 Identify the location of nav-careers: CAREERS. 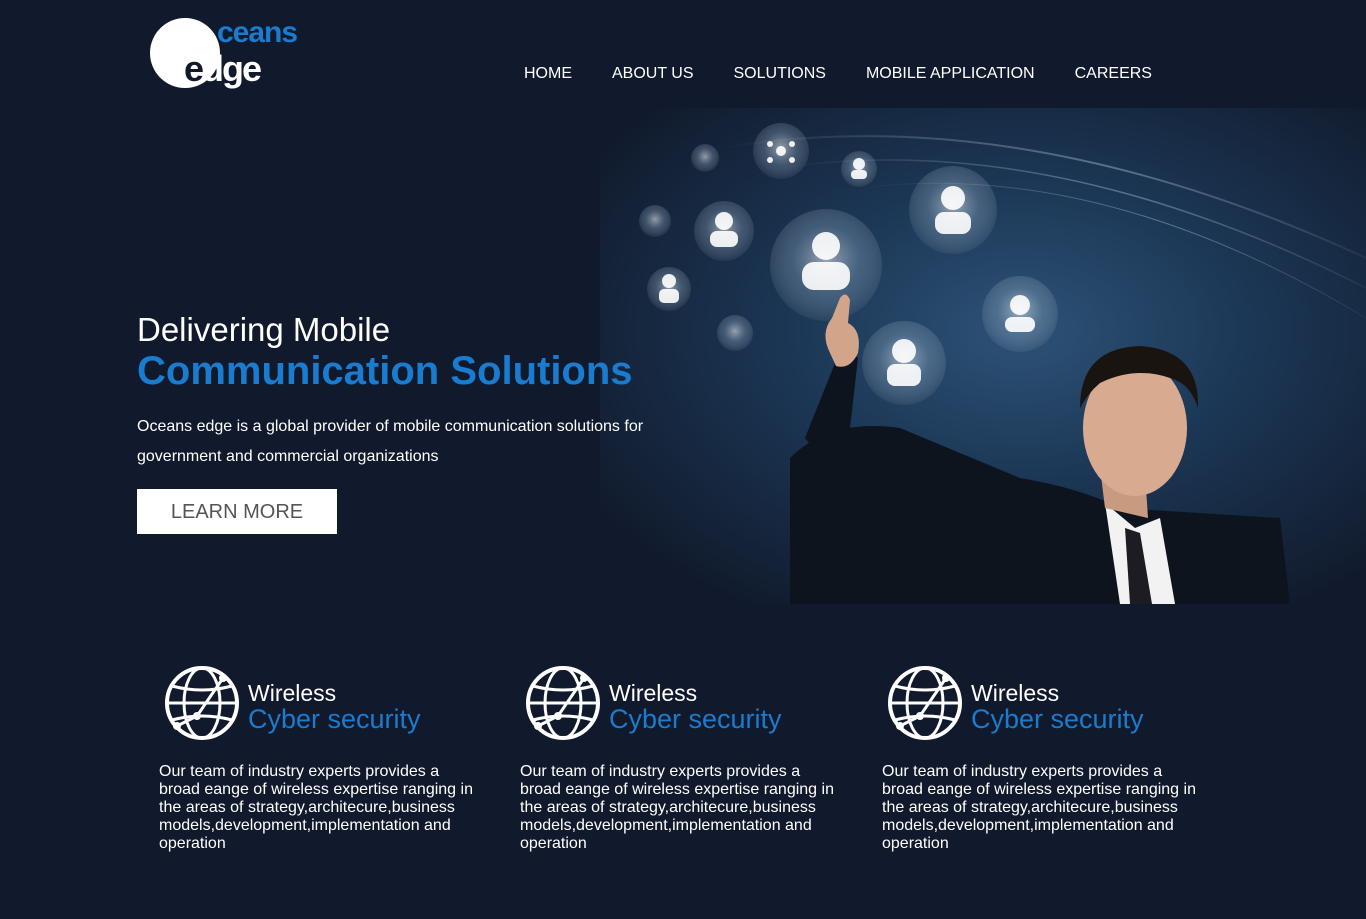
(1113, 74).